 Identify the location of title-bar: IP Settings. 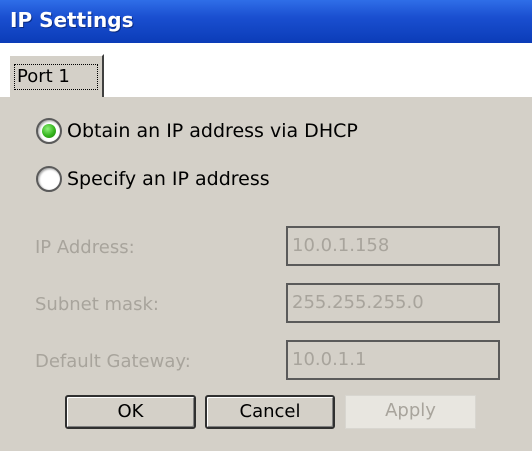
(266, 21).